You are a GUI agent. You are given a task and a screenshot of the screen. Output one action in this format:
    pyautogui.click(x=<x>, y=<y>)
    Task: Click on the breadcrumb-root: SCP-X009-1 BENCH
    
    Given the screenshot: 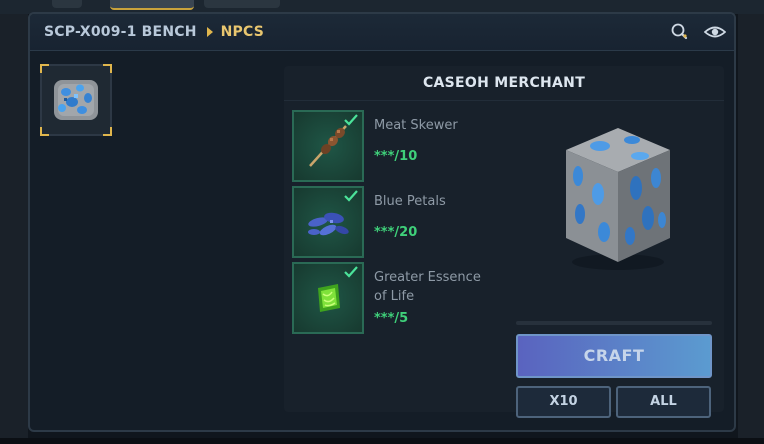 What is the action you would take?
    pyautogui.click(x=120, y=32)
    